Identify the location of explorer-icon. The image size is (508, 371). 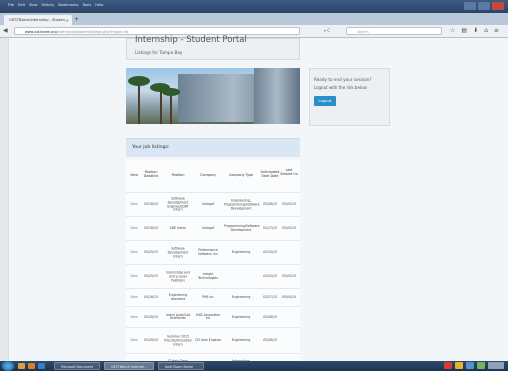
(21, 366).